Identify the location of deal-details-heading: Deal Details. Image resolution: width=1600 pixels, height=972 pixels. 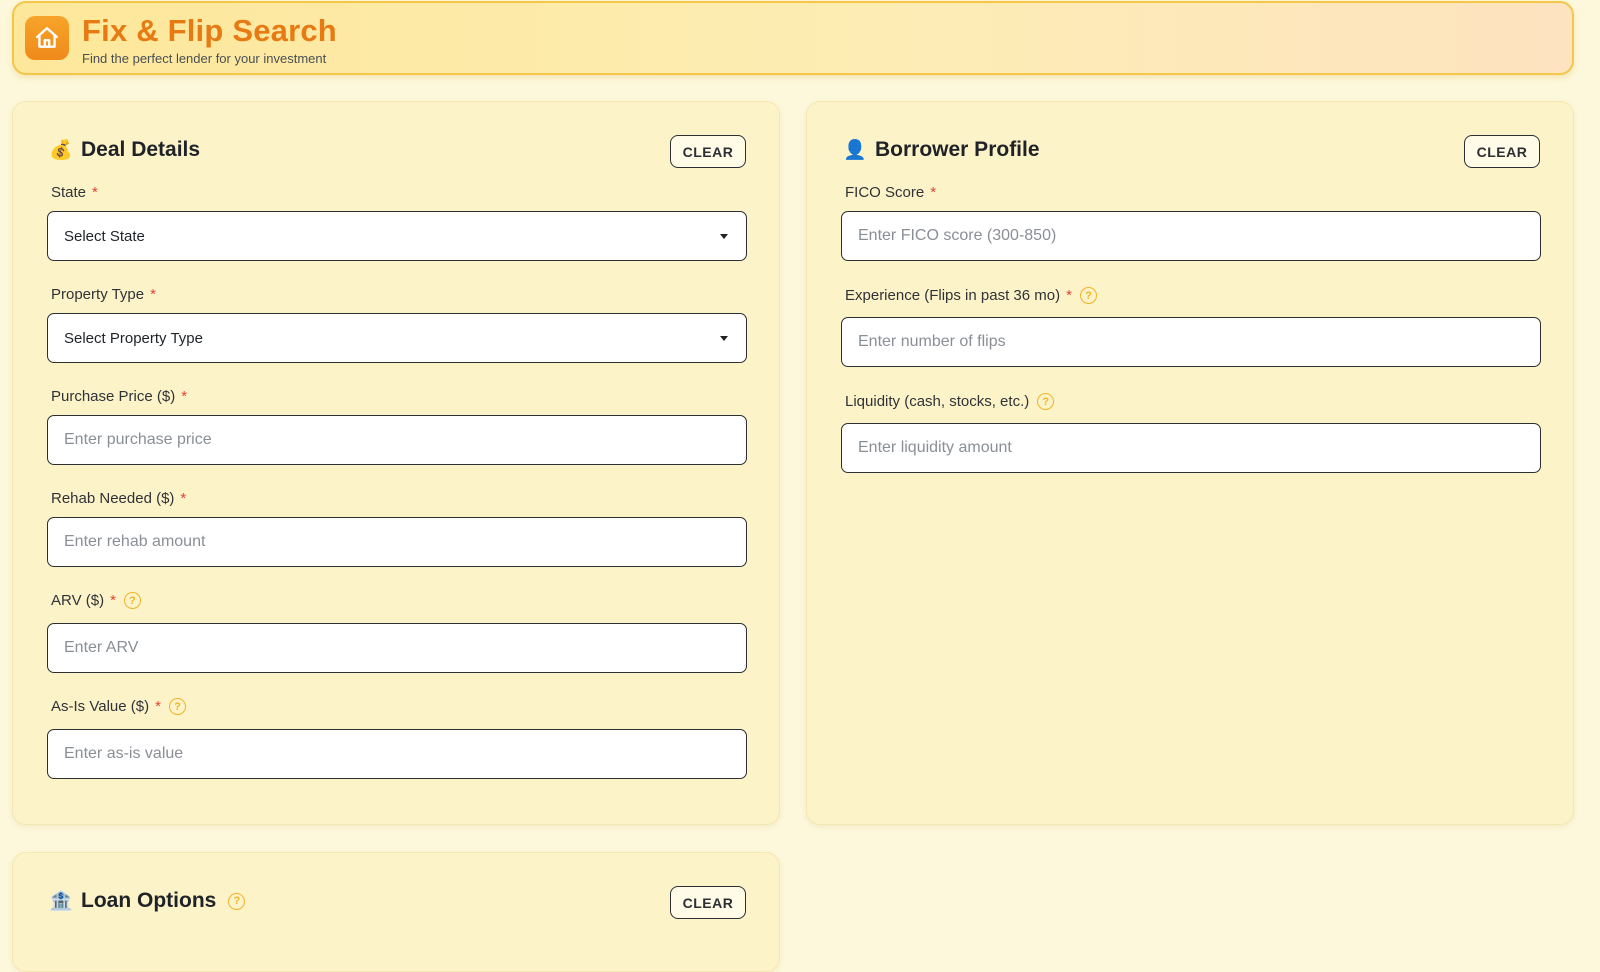
(141, 149).